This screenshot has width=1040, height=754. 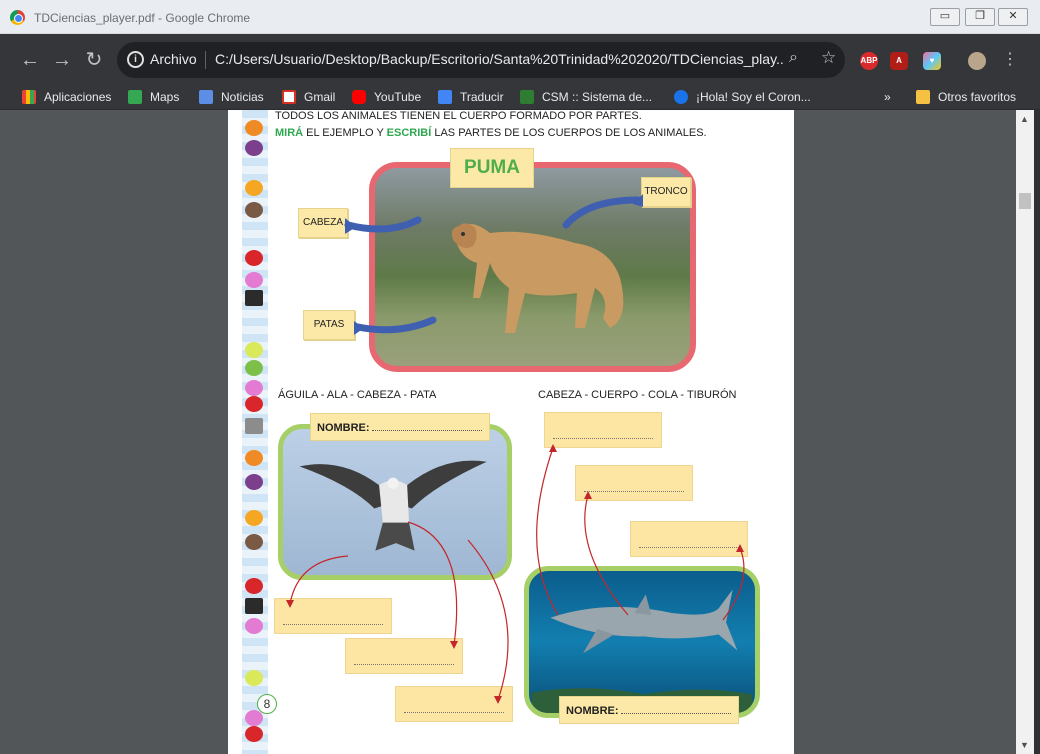 I want to click on info-icon: i, so click(x=135, y=59).